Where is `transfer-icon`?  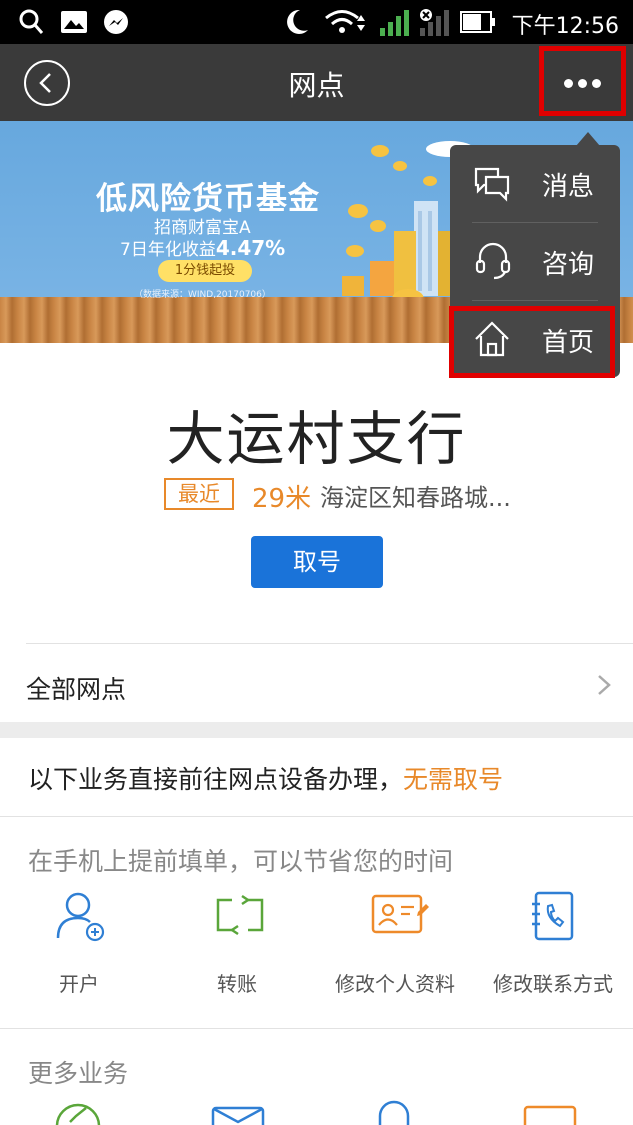
transfer-icon is located at coordinates (240, 915).